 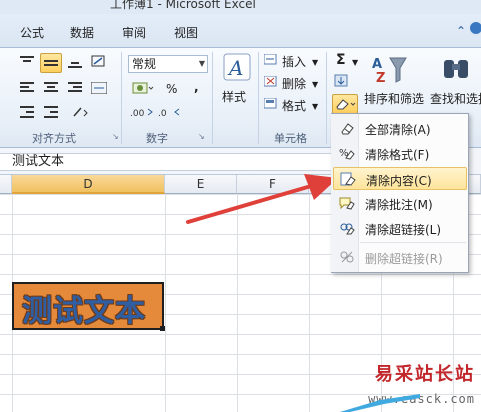 I want to click on increase-decimal-icon: .00, so click(x=142, y=112).